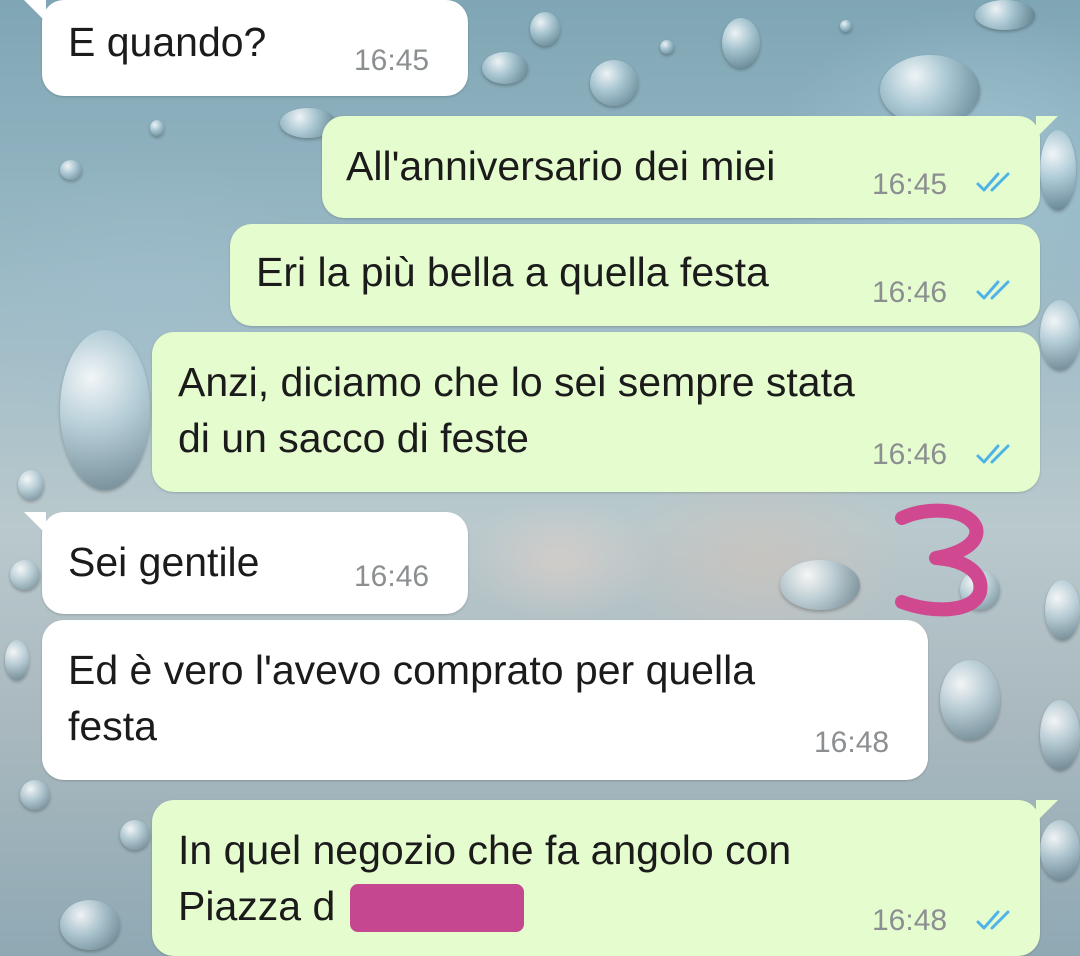 Image resolution: width=1080 pixels, height=956 pixels. What do you see at coordinates (164, 562) in the screenshot?
I see `message-text: Sei gentile` at bounding box center [164, 562].